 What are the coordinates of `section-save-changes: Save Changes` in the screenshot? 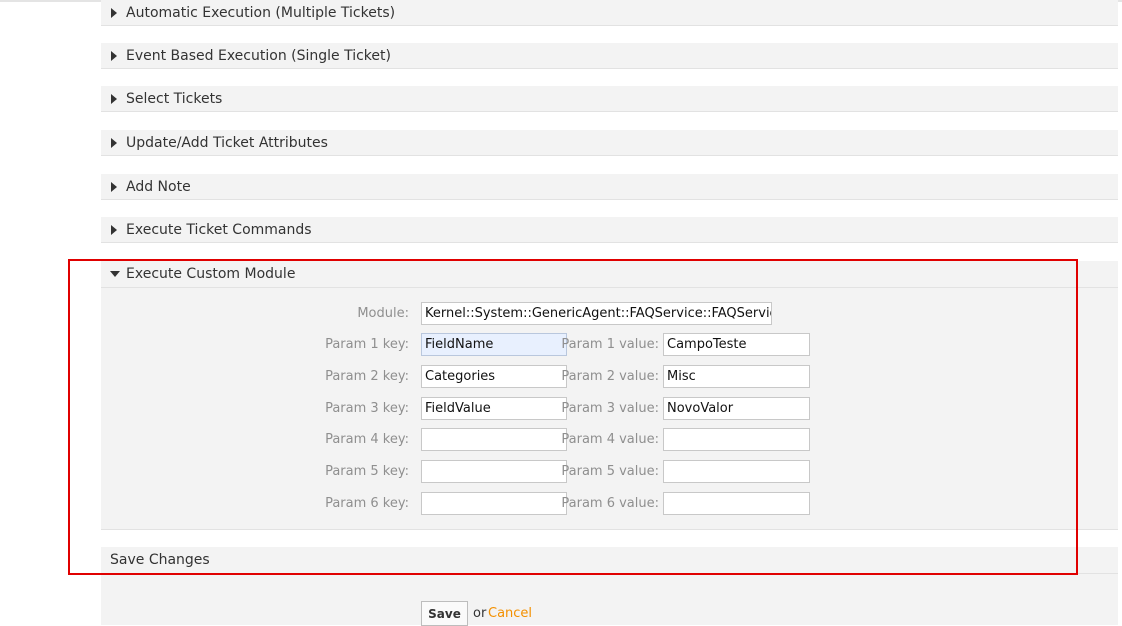 It's located at (609, 560).